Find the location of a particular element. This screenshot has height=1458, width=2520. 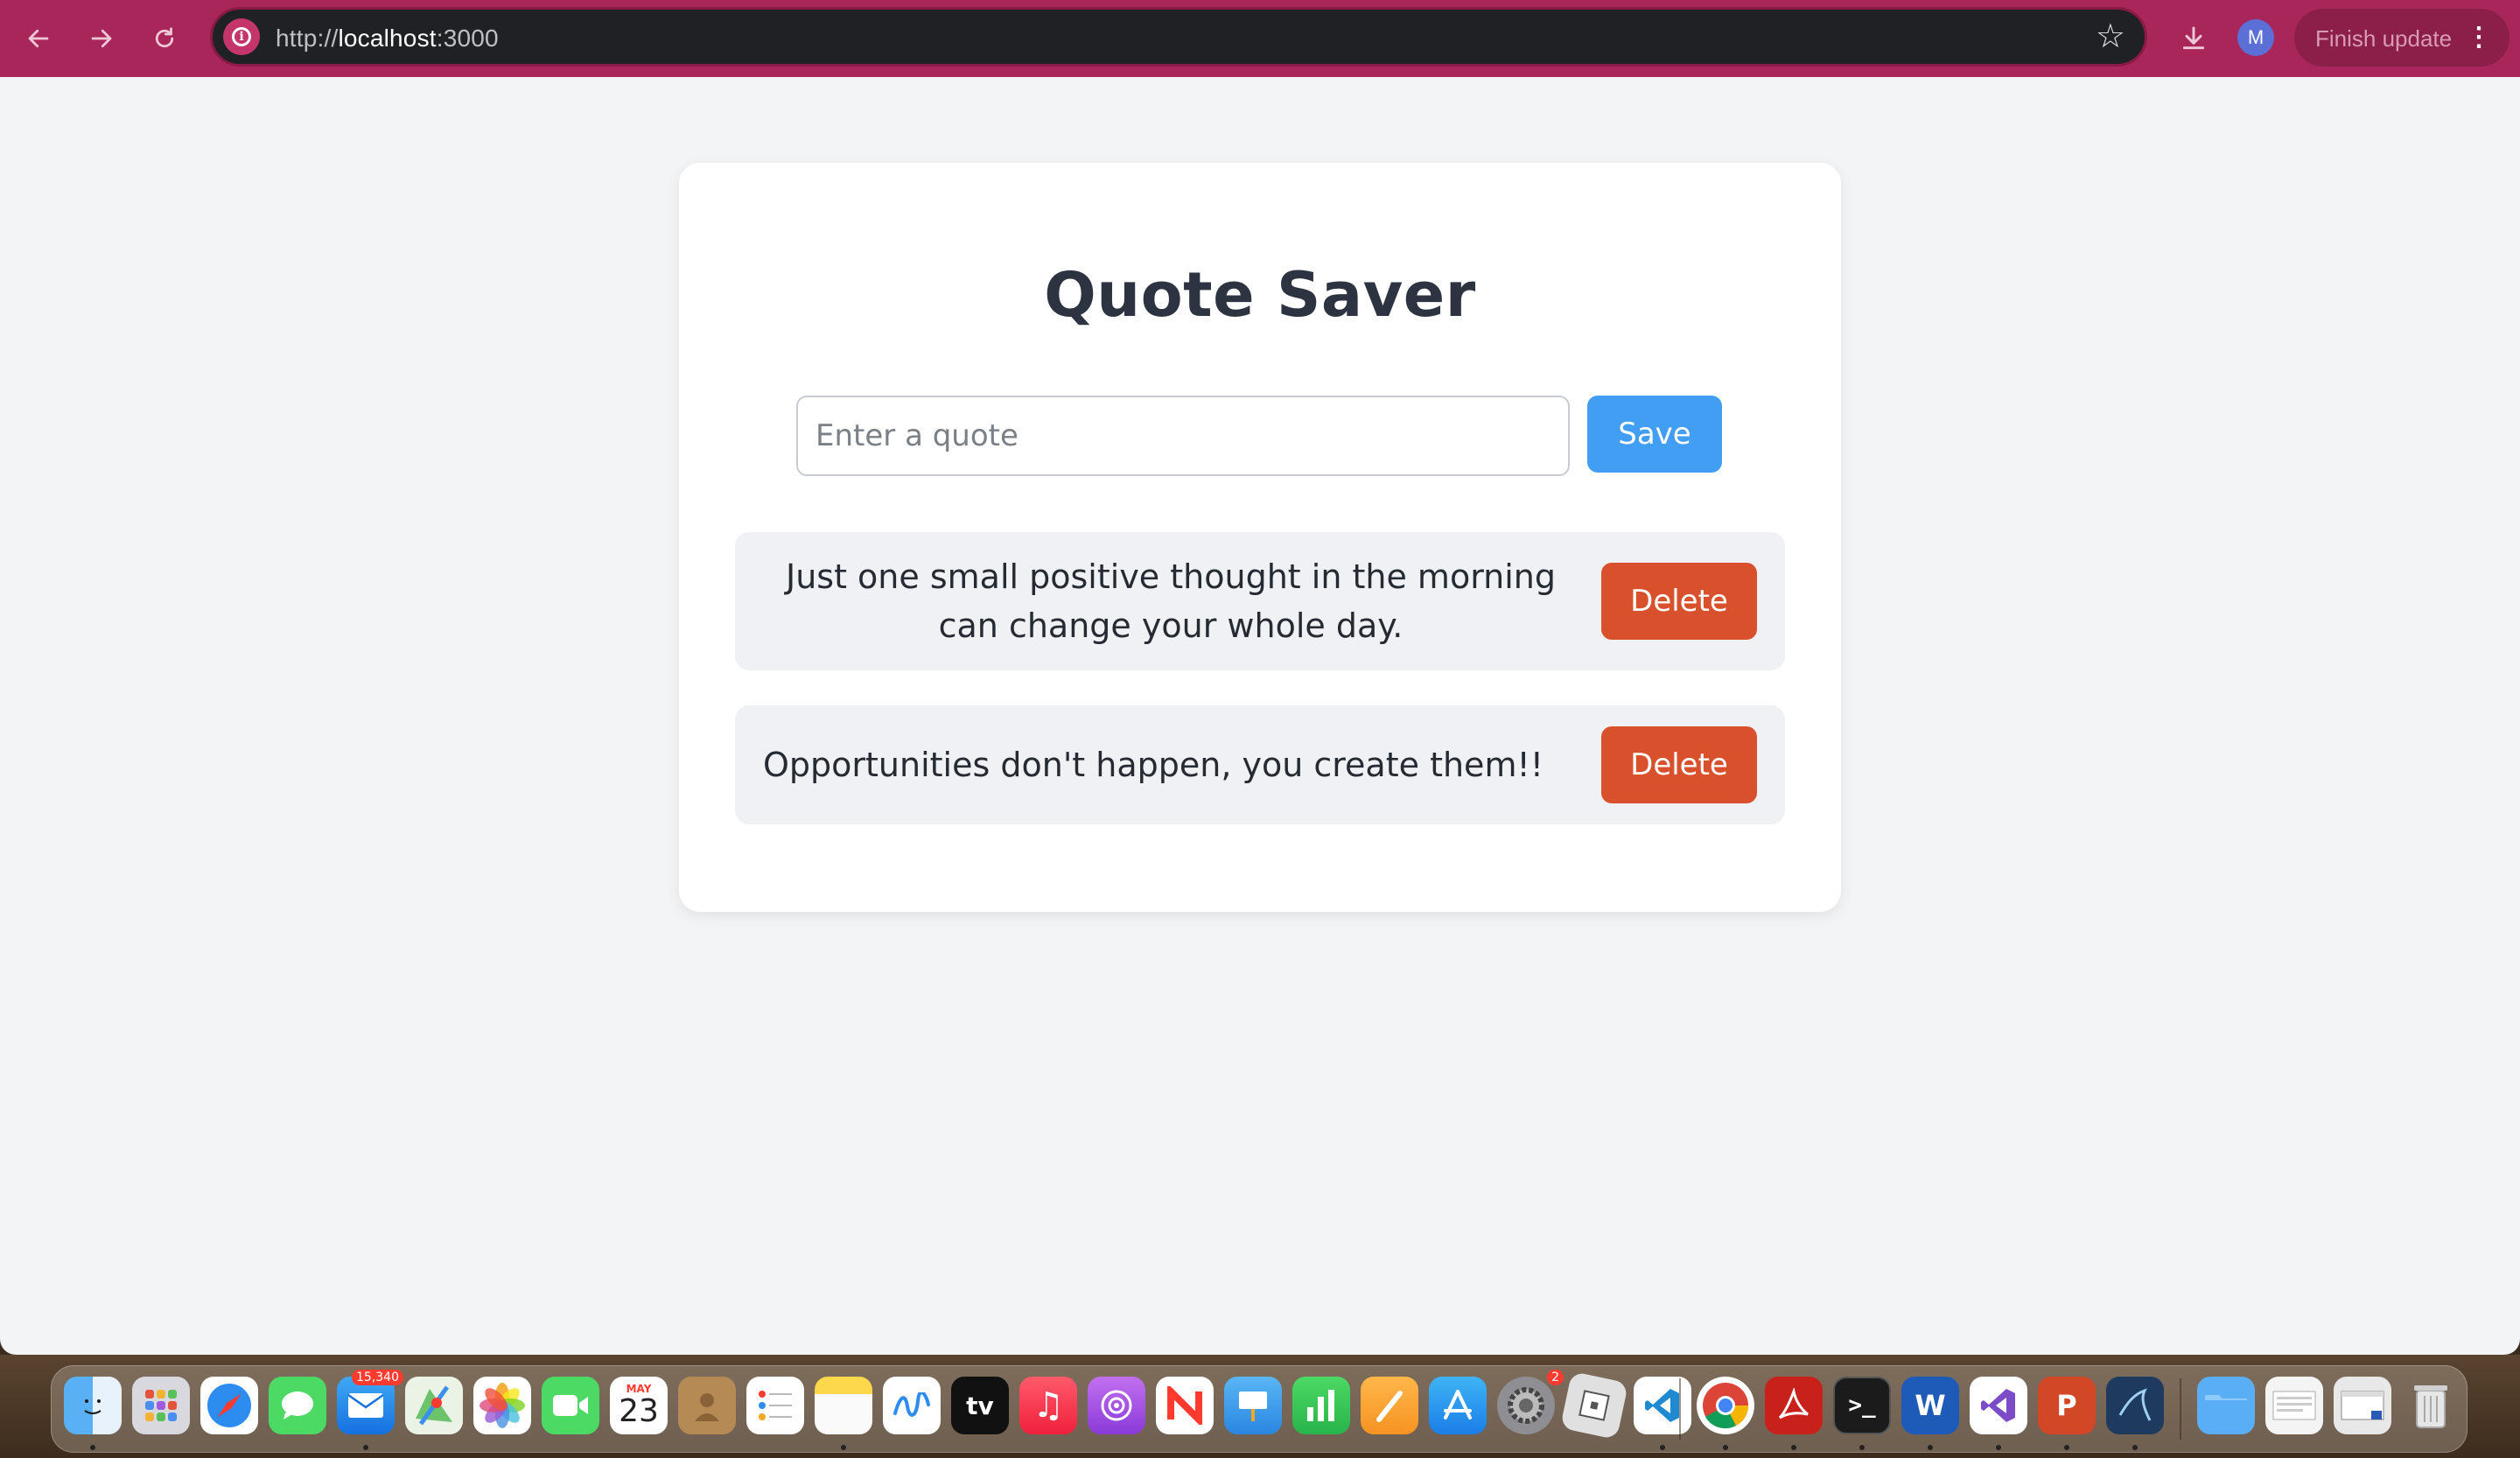

page-title: Quote Saver is located at coordinates (1260, 295).